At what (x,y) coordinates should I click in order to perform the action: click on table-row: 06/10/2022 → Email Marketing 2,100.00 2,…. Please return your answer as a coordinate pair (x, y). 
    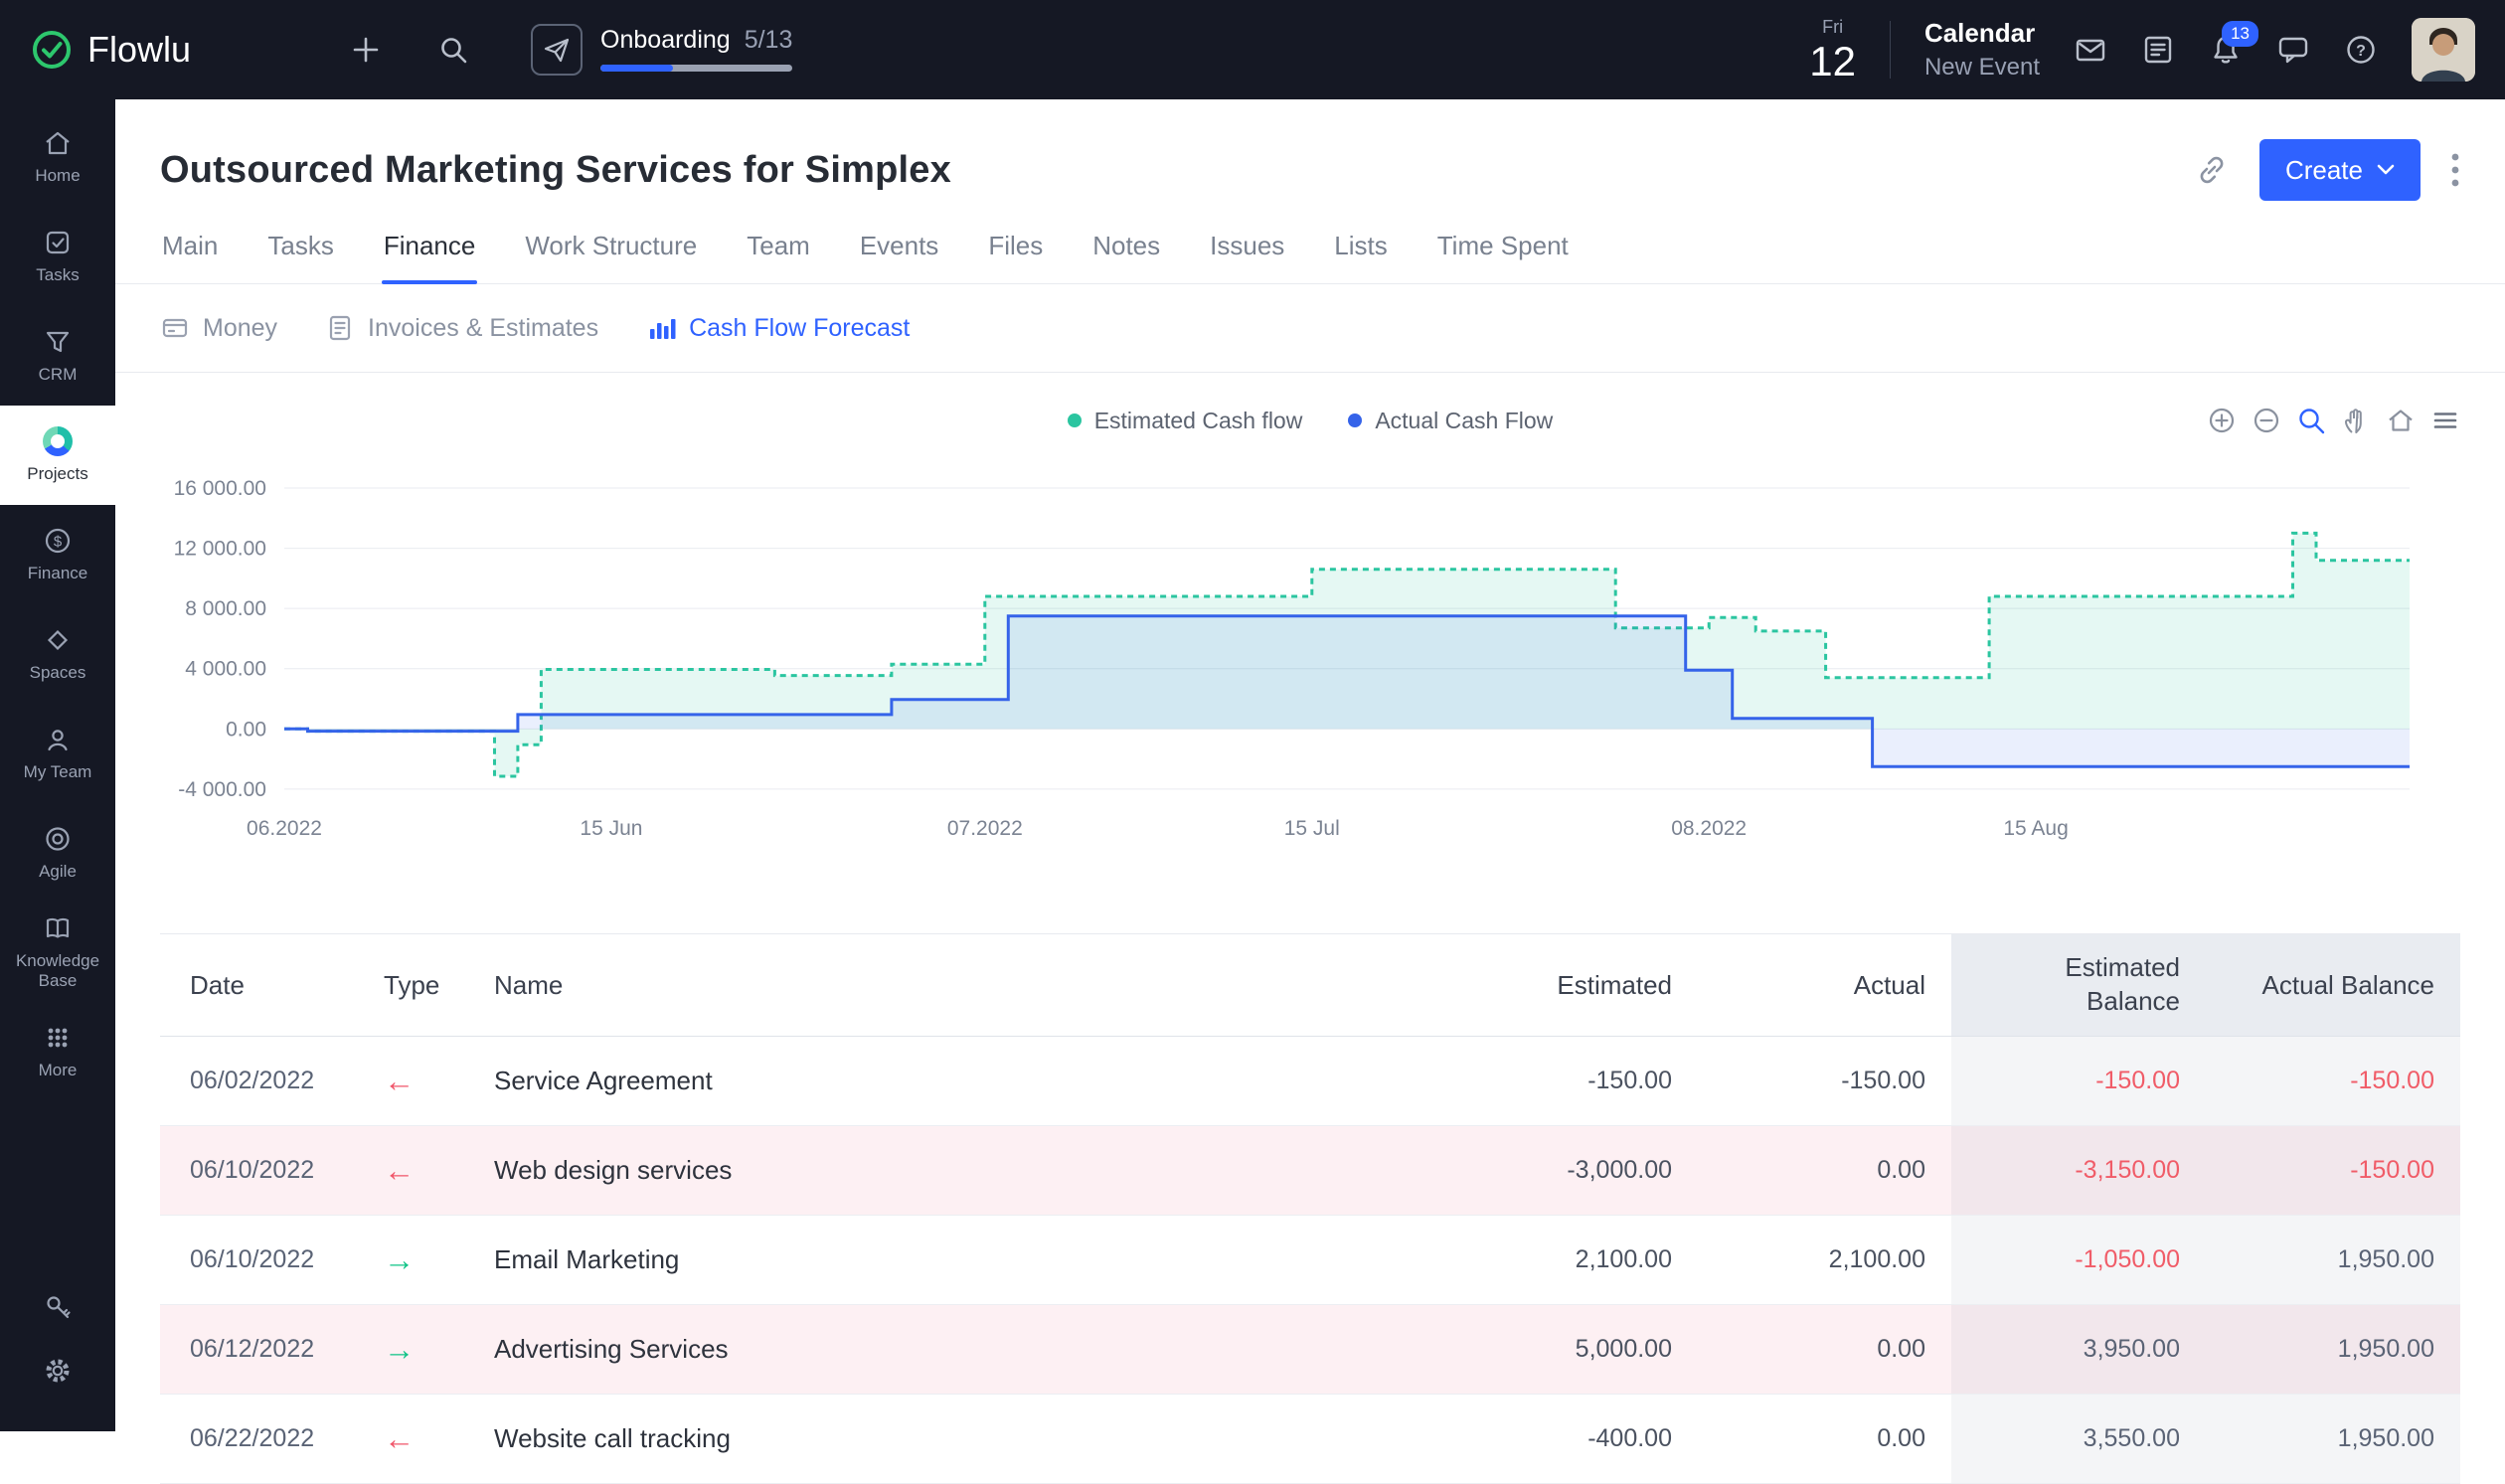
    Looking at the image, I should click on (1310, 1260).